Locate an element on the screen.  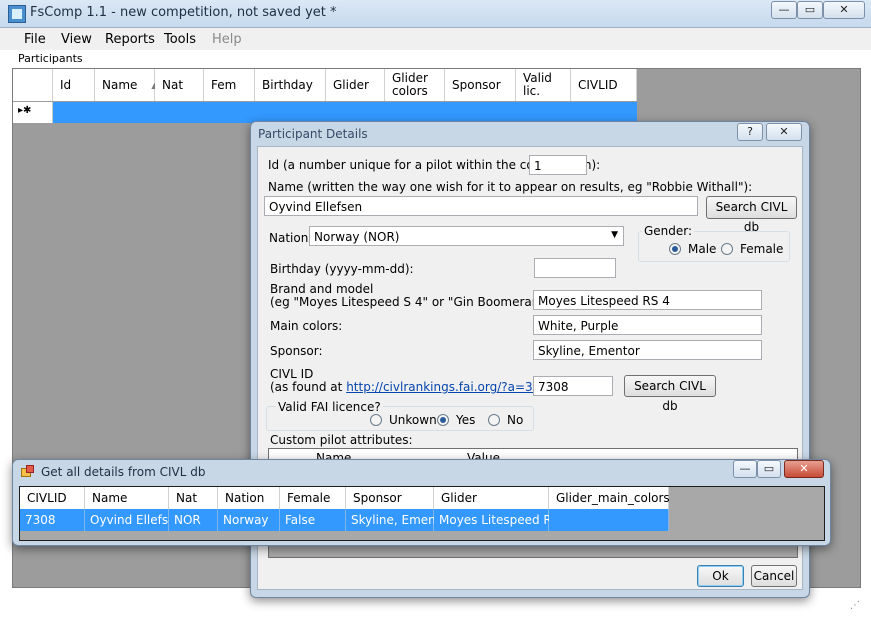
ok-button: Ok is located at coordinates (720, 576).